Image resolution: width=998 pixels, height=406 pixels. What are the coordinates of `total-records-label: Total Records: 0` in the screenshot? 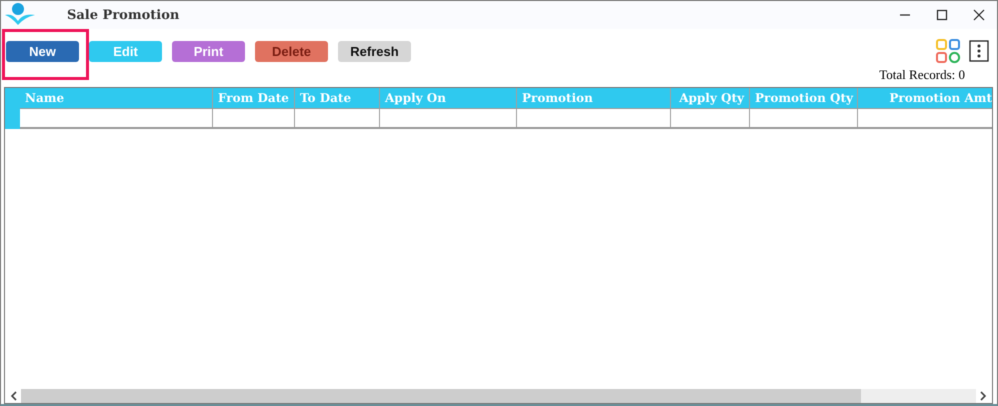 It's located at (922, 75).